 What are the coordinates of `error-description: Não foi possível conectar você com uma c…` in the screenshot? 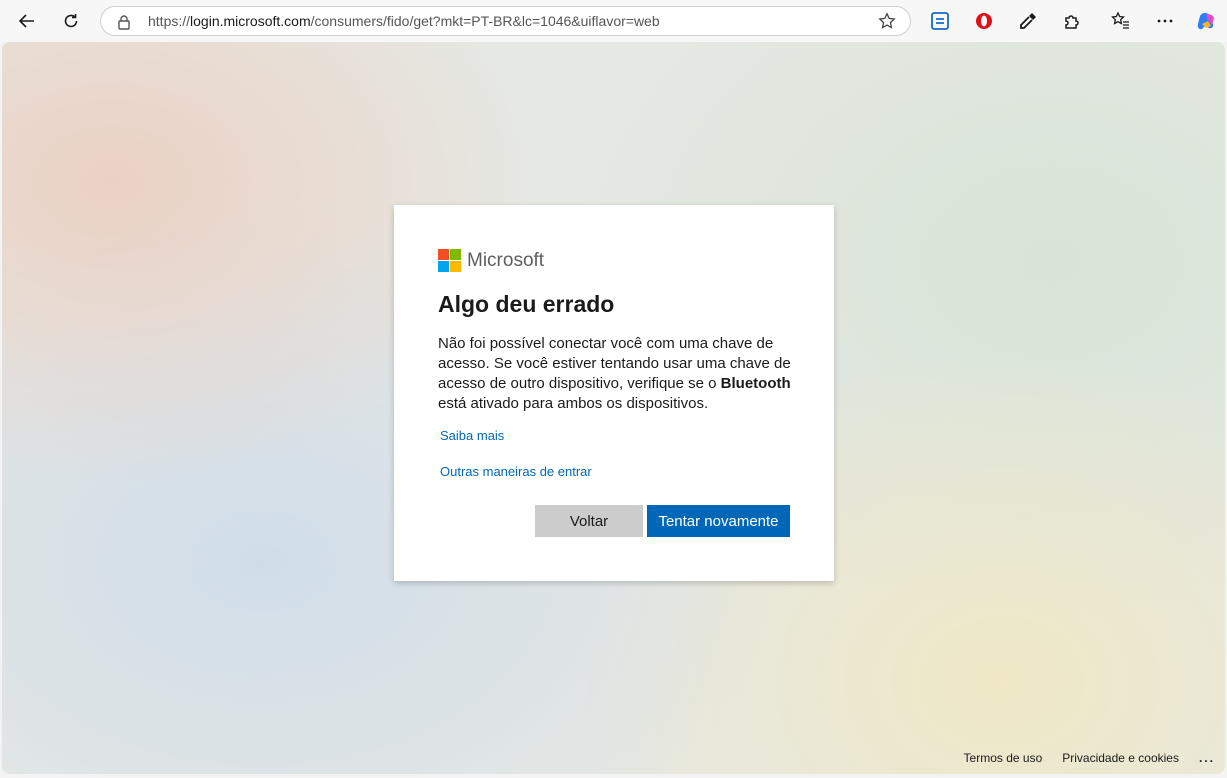 It's located at (618, 374).